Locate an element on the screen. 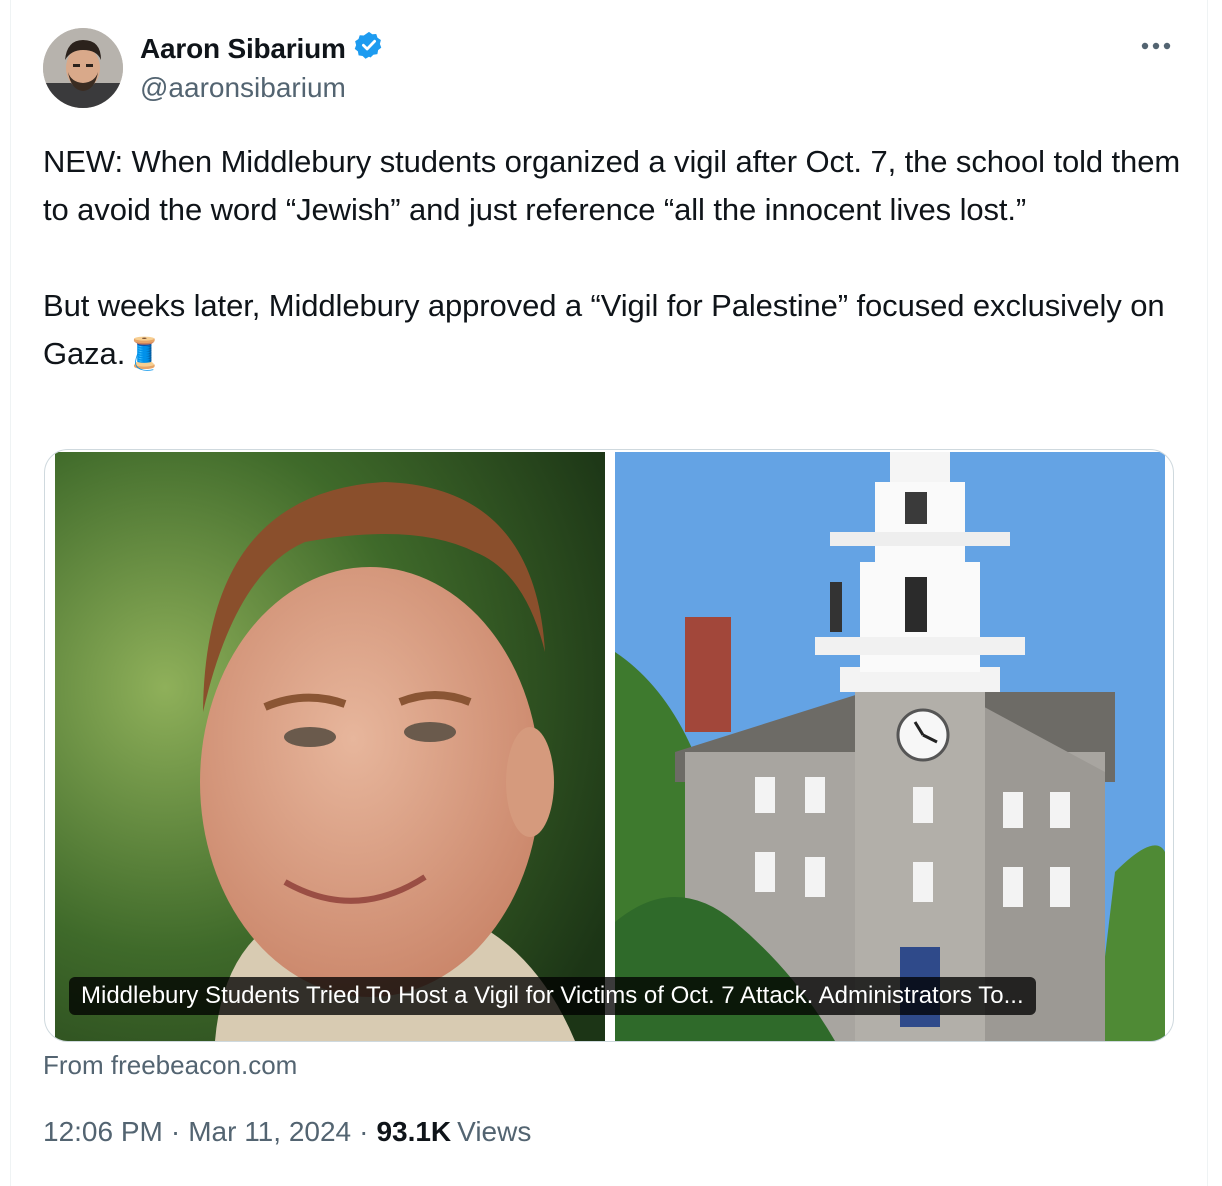 This screenshot has height=1186, width=1222. tweet-meta: 12:06 PM · Mar 11, 2024 · 93.1K Views is located at coordinates (287, 1132).